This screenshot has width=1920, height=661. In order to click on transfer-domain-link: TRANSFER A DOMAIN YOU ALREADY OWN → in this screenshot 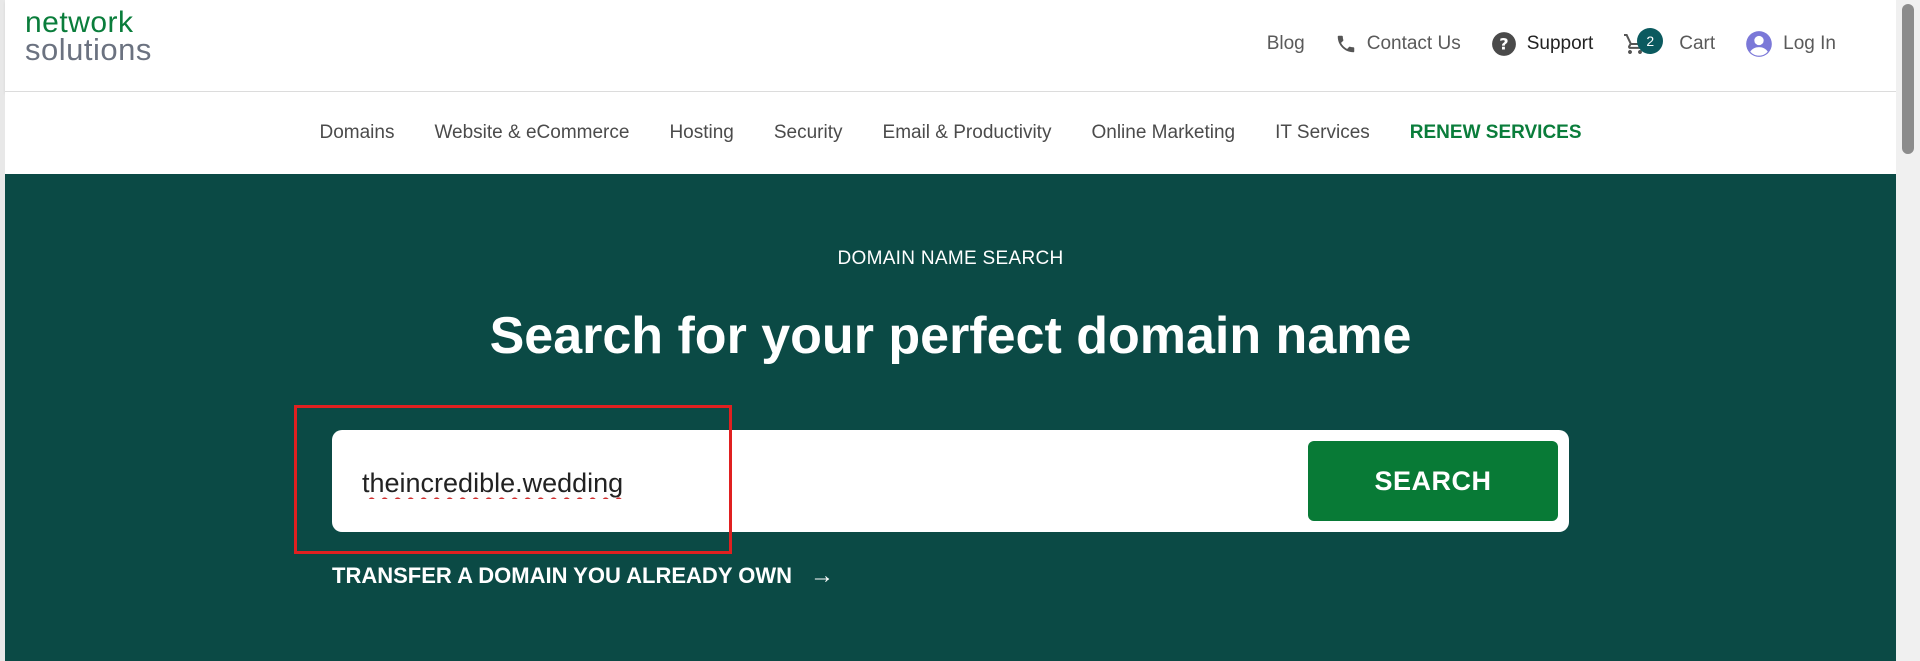, I will do `click(583, 576)`.